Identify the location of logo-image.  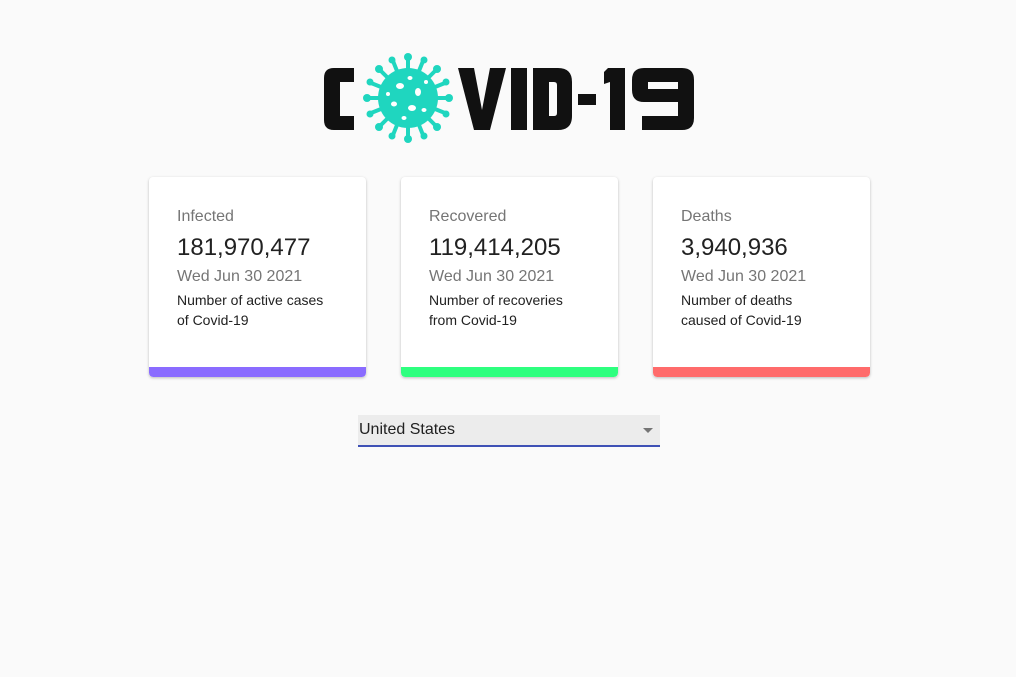
(509, 98).